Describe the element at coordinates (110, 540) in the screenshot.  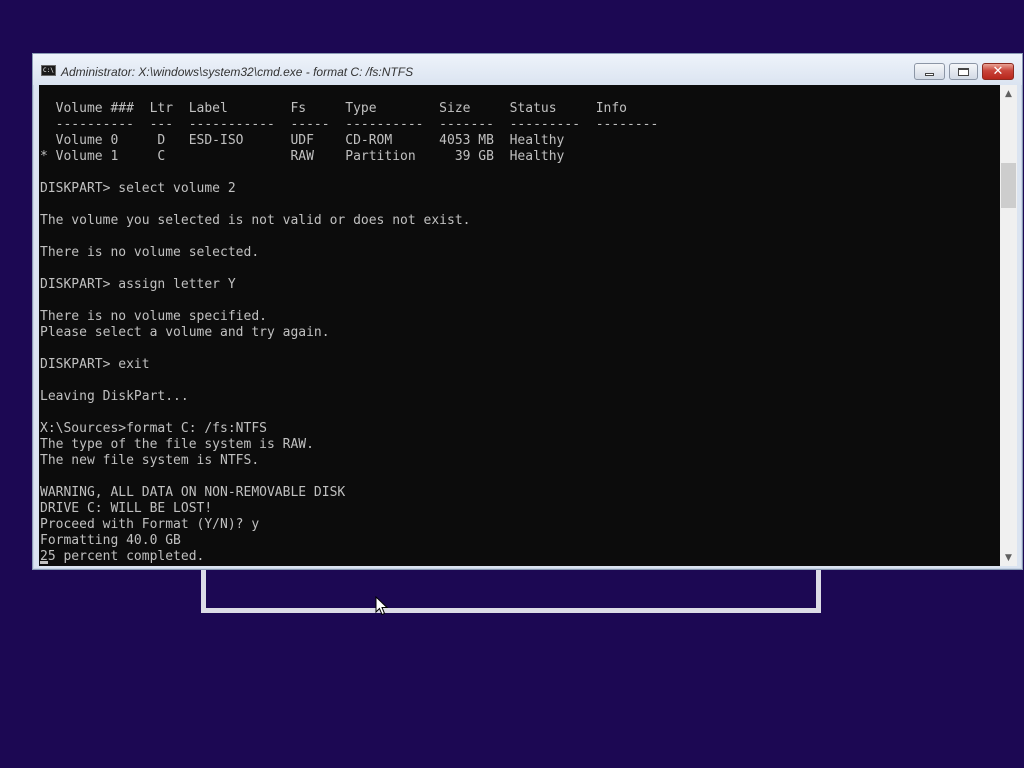
I see `console-line: Formatting 40.0 GB` at that location.